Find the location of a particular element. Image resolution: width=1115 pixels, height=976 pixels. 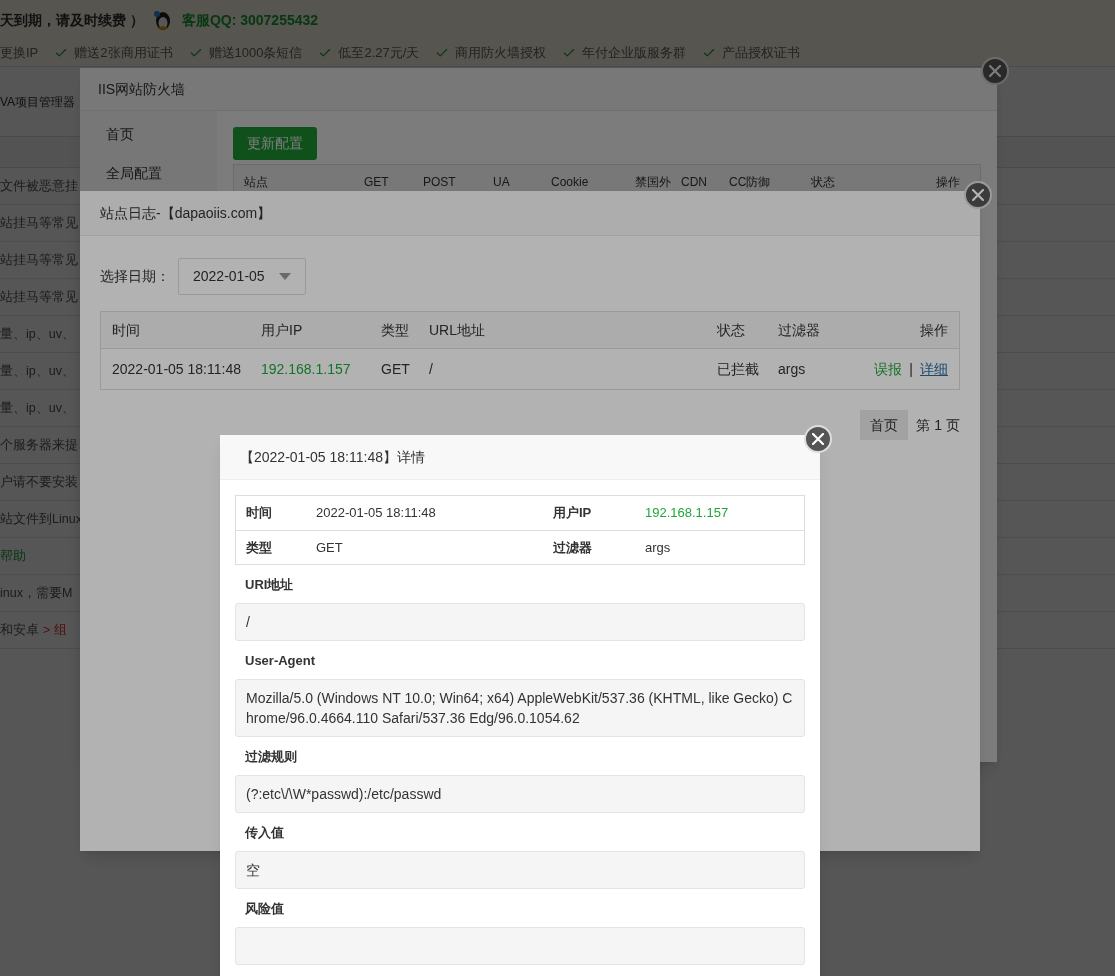

field-label: 传入值 is located at coordinates (264, 833).